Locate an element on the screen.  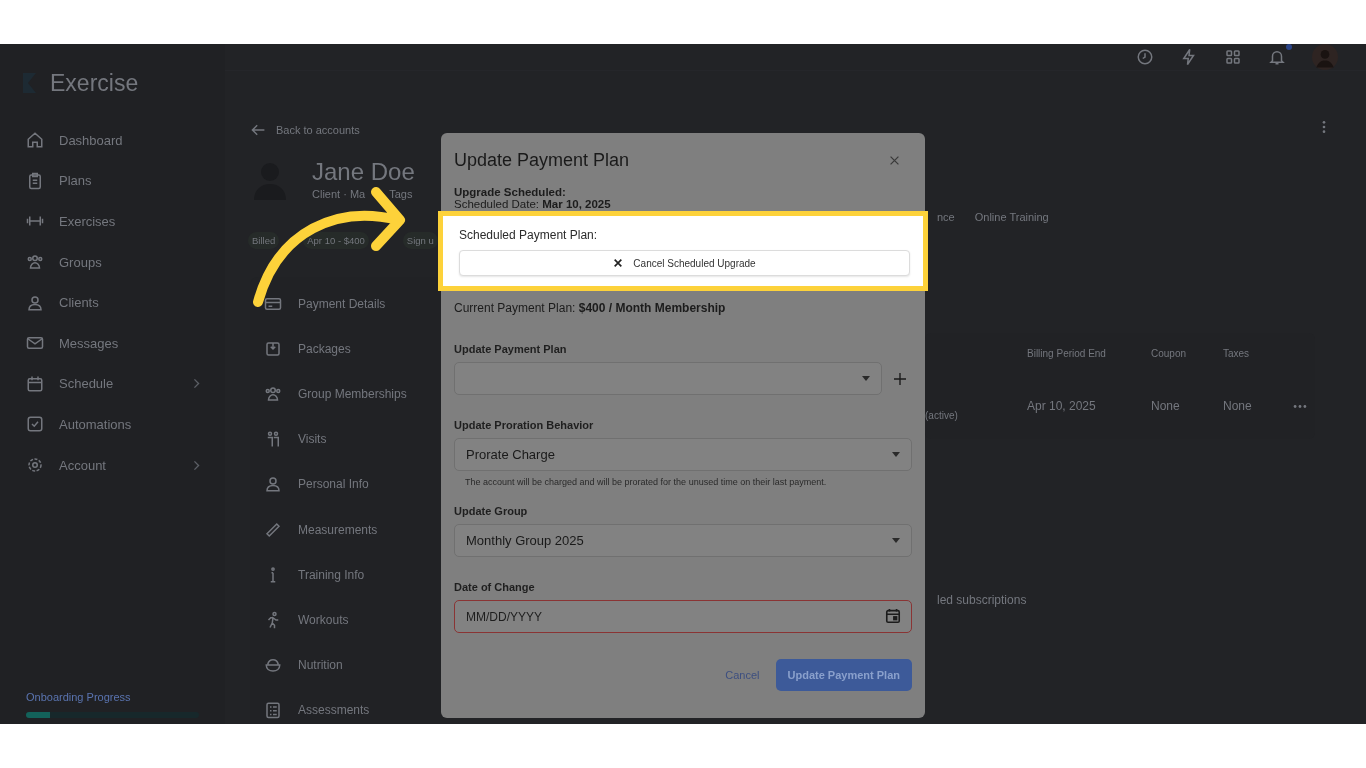
arrow-left-icon is located at coordinates (258, 130).